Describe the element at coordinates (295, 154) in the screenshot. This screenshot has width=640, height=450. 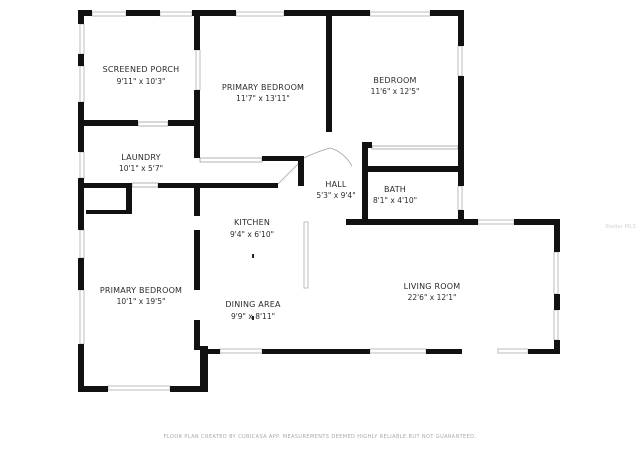
I see `doors` at that location.